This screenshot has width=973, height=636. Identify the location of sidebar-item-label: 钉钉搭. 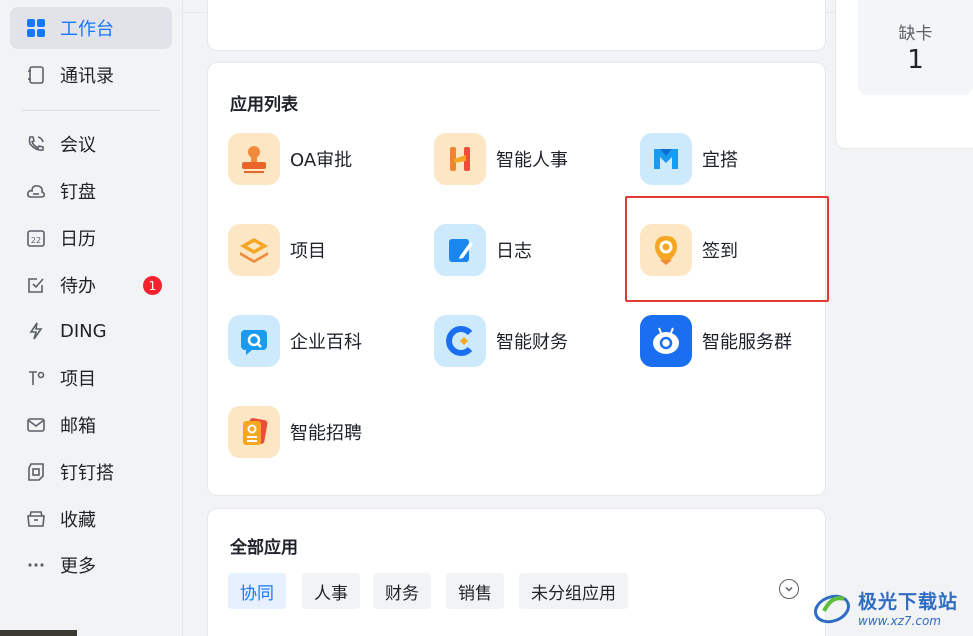
(87, 473).